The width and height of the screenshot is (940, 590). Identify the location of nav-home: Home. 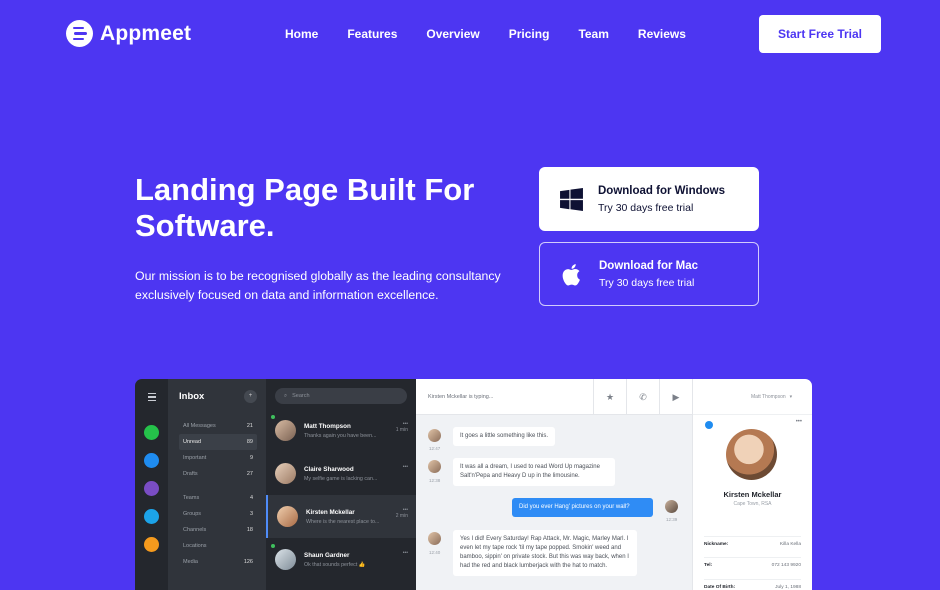
(301, 34).